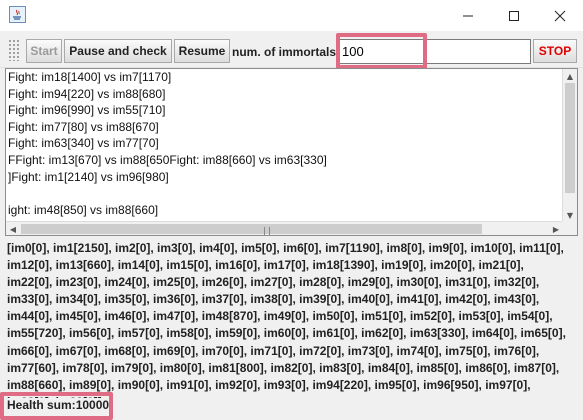 The height and width of the screenshot is (420, 583). I want to click on immortals-label: num. of immortals:, so click(286, 52).